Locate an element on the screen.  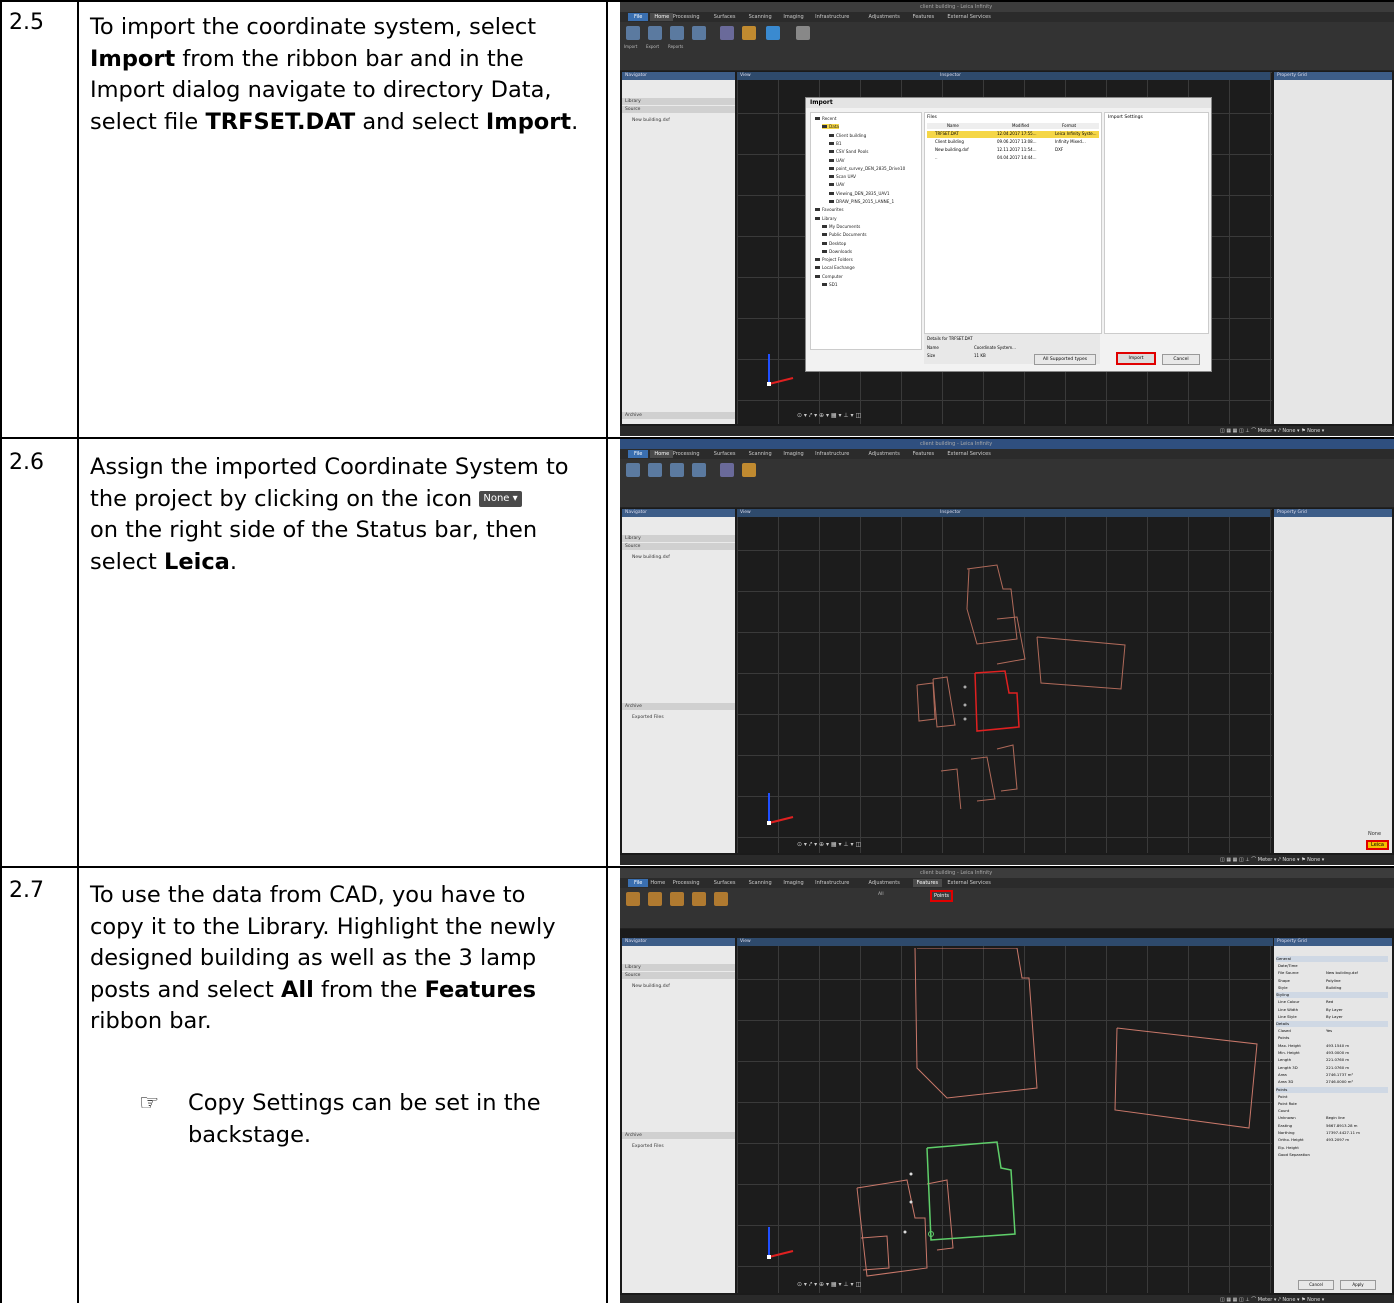
property-value: Red is located at coordinates (1329, 1001).